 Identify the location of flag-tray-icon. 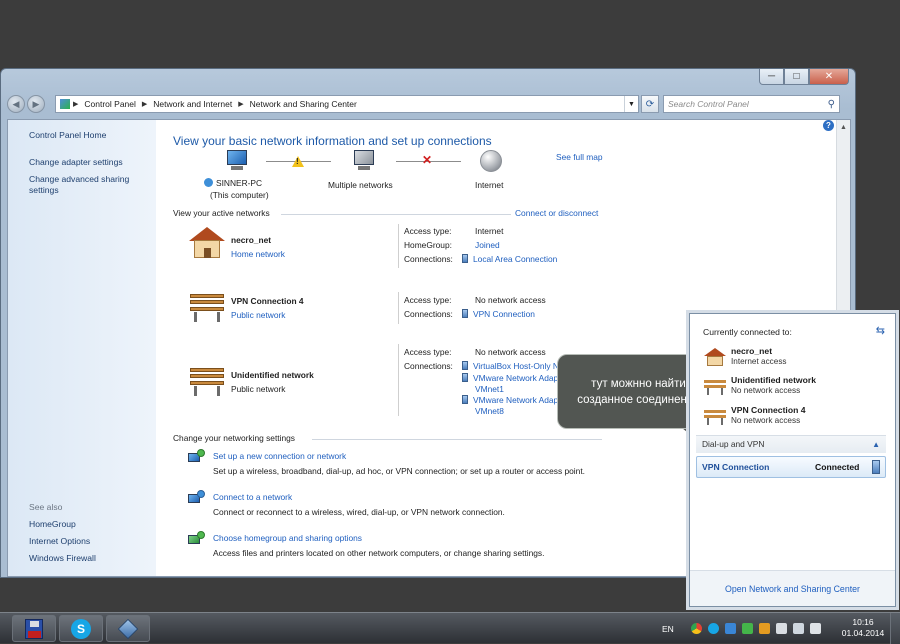
(781, 628).